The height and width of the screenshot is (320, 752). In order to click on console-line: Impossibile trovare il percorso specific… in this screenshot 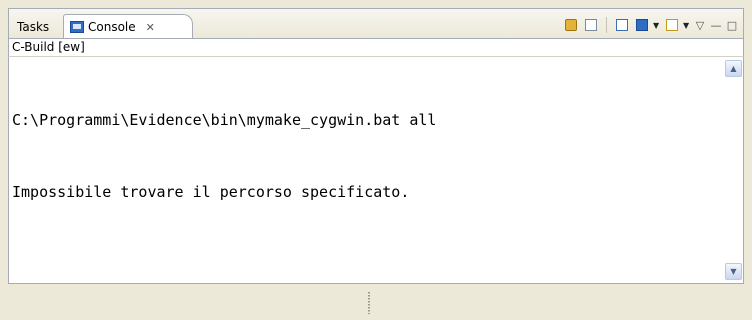, I will do `click(211, 192)`.